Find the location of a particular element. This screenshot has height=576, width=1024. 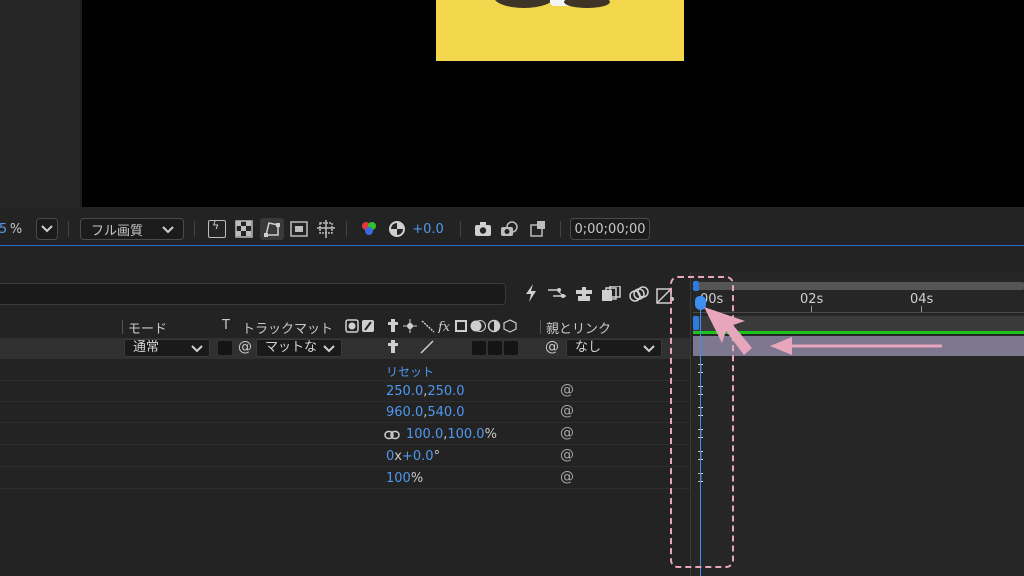

zoom-percent-label: % is located at coordinates (16, 229).